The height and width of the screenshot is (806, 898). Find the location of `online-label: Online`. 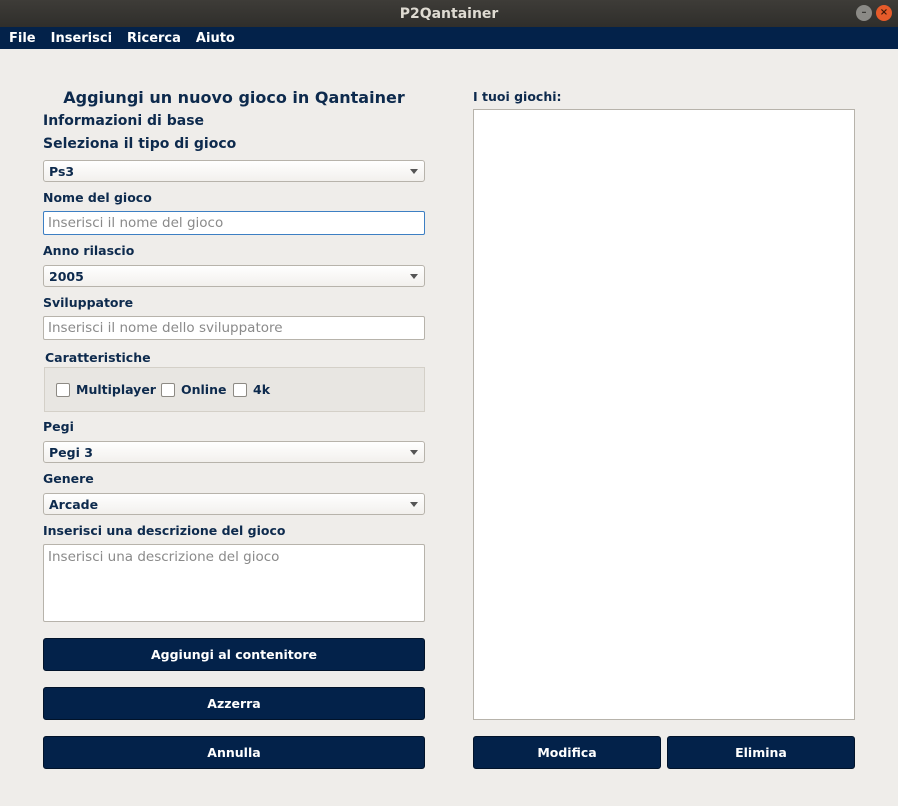

online-label: Online is located at coordinates (204, 389).